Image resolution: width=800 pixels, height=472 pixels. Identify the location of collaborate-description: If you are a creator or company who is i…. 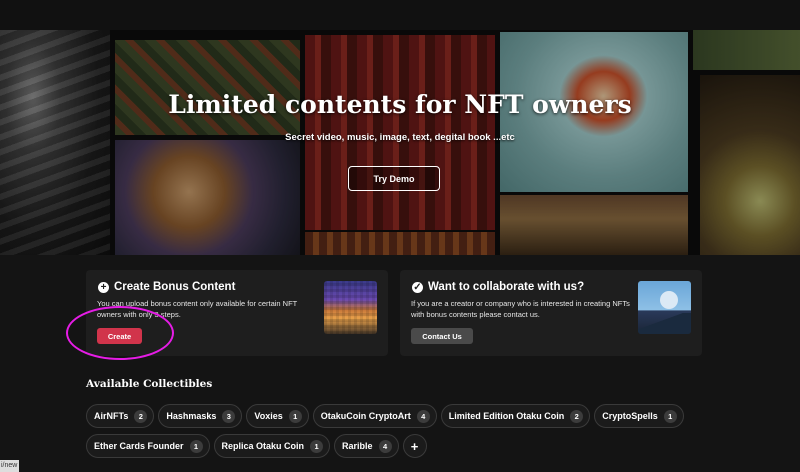
(520, 309).